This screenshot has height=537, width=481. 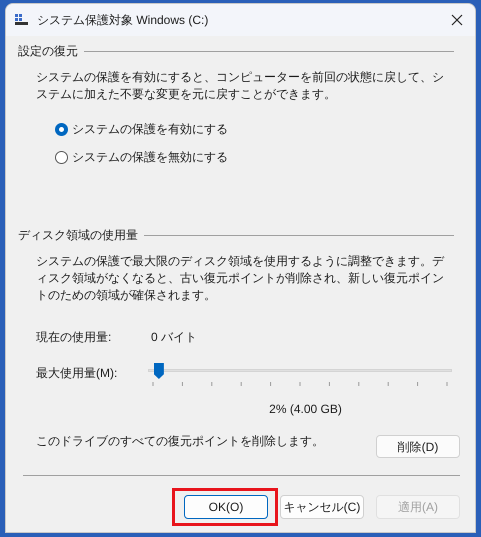 What do you see at coordinates (78, 235) in the screenshot?
I see `section-heading: ディスク領域の使用量` at bounding box center [78, 235].